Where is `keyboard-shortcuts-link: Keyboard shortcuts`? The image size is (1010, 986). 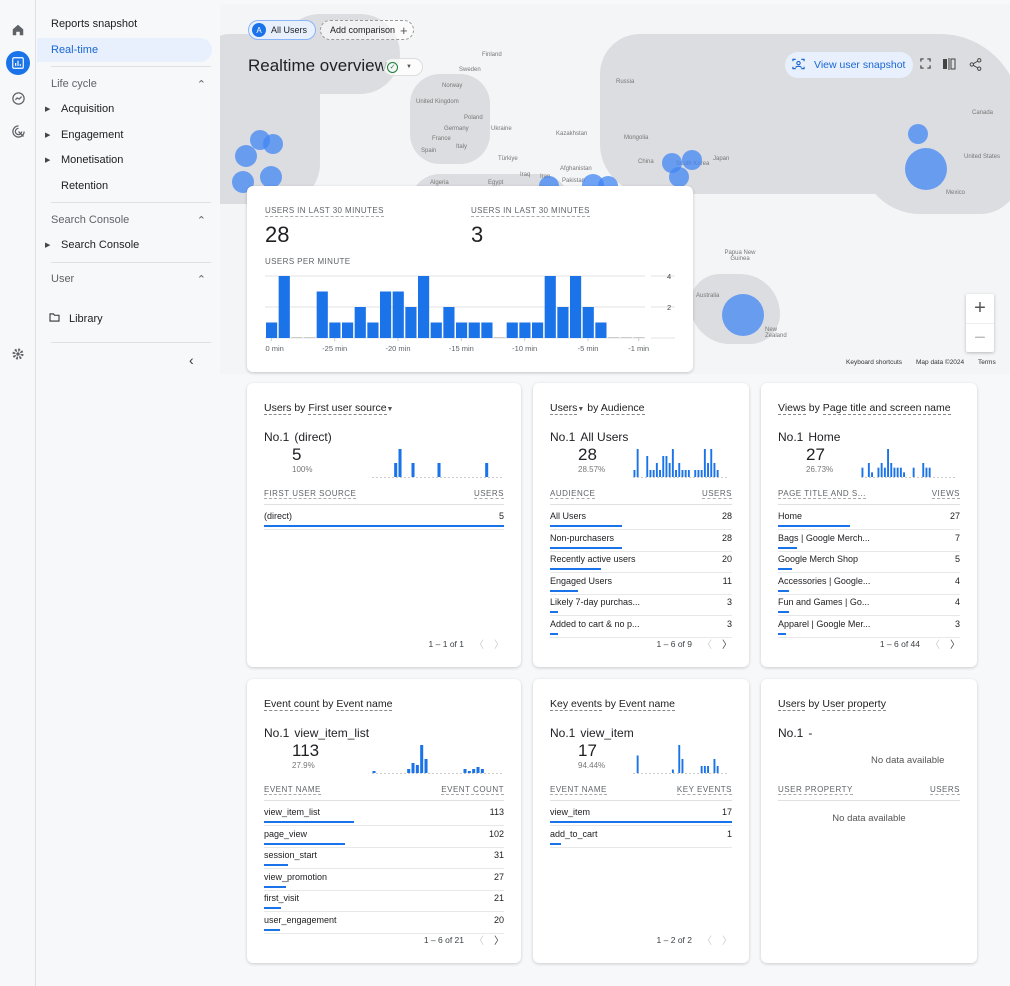 keyboard-shortcuts-link: Keyboard shortcuts is located at coordinates (874, 362).